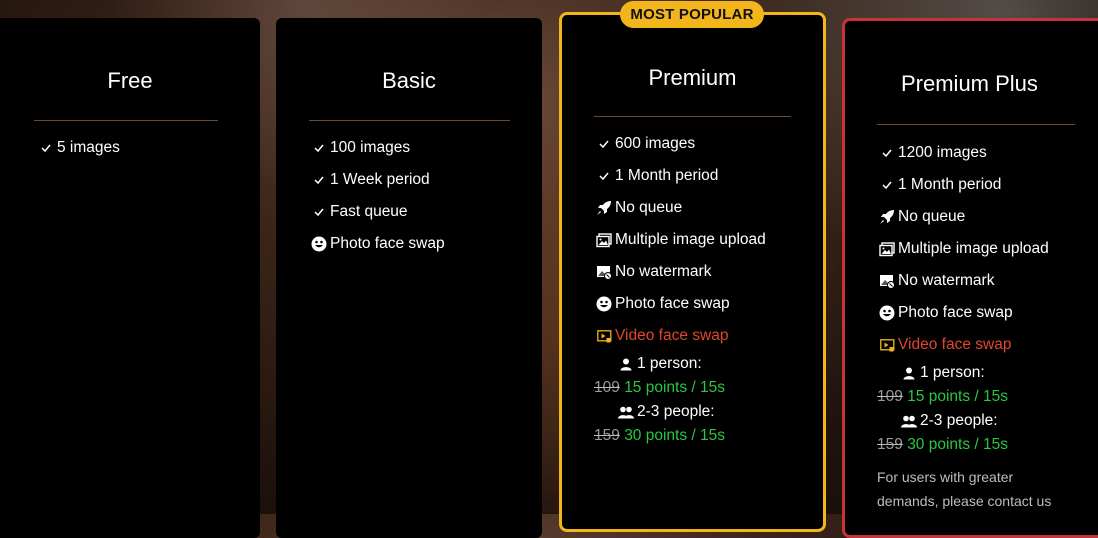 This screenshot has height=538, width=1098. I want to click on feature-item: 1 Week period, so click(377, 180).